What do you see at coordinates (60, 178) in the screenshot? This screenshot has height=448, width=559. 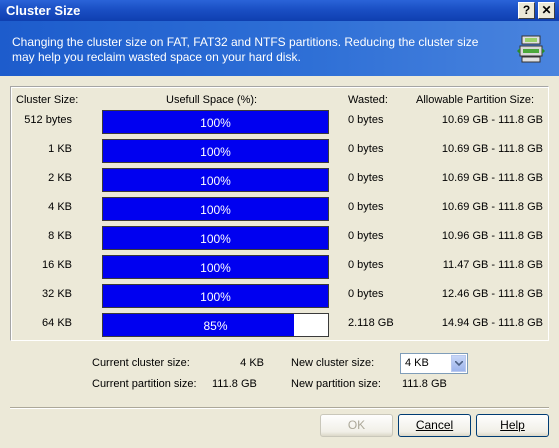 I see `cluster-size-cell: 2 KB` at bounding box center [60, 178].